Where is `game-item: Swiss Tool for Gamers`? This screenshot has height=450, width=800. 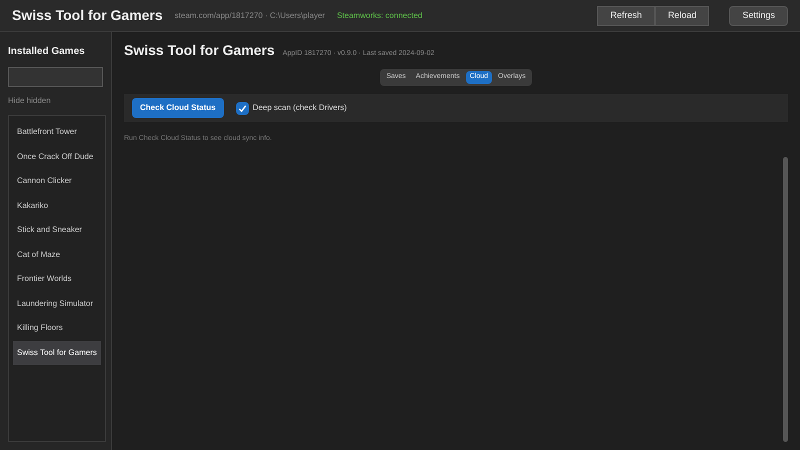 game-item: Swiss Tool for Gamers is located at coordinates (57, 352).